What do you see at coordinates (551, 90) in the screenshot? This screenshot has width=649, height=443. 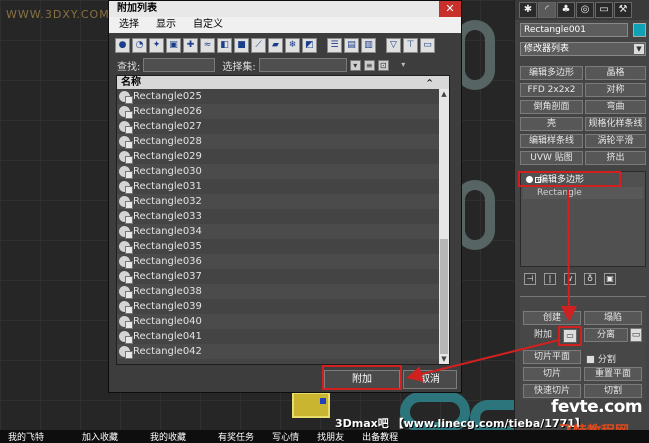 I see `mod-ffd-button: FFD 2x2x2` at bounding box center [551, 90].